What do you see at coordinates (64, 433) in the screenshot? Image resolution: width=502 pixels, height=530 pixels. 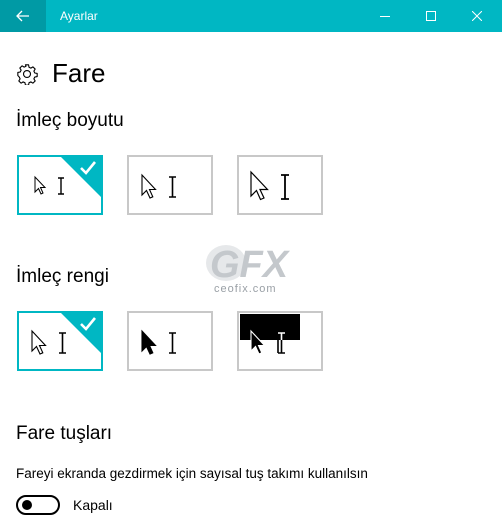 I see `mouse-keys-heading: Fare tuşları` at bounding box center [64, 433].